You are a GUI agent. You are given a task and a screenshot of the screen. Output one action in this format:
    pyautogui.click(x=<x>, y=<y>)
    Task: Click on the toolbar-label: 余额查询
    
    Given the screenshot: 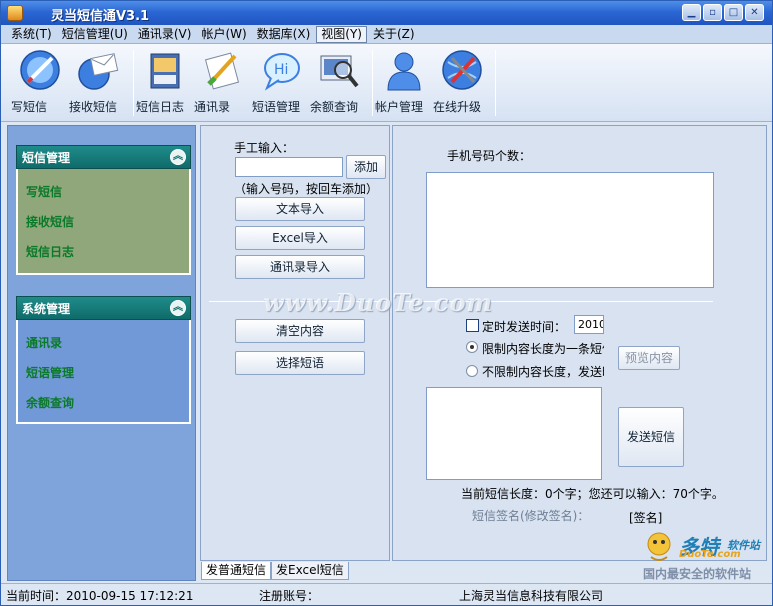 What is the action you would take?
    pyautogui.click(x=334, y=107)
    